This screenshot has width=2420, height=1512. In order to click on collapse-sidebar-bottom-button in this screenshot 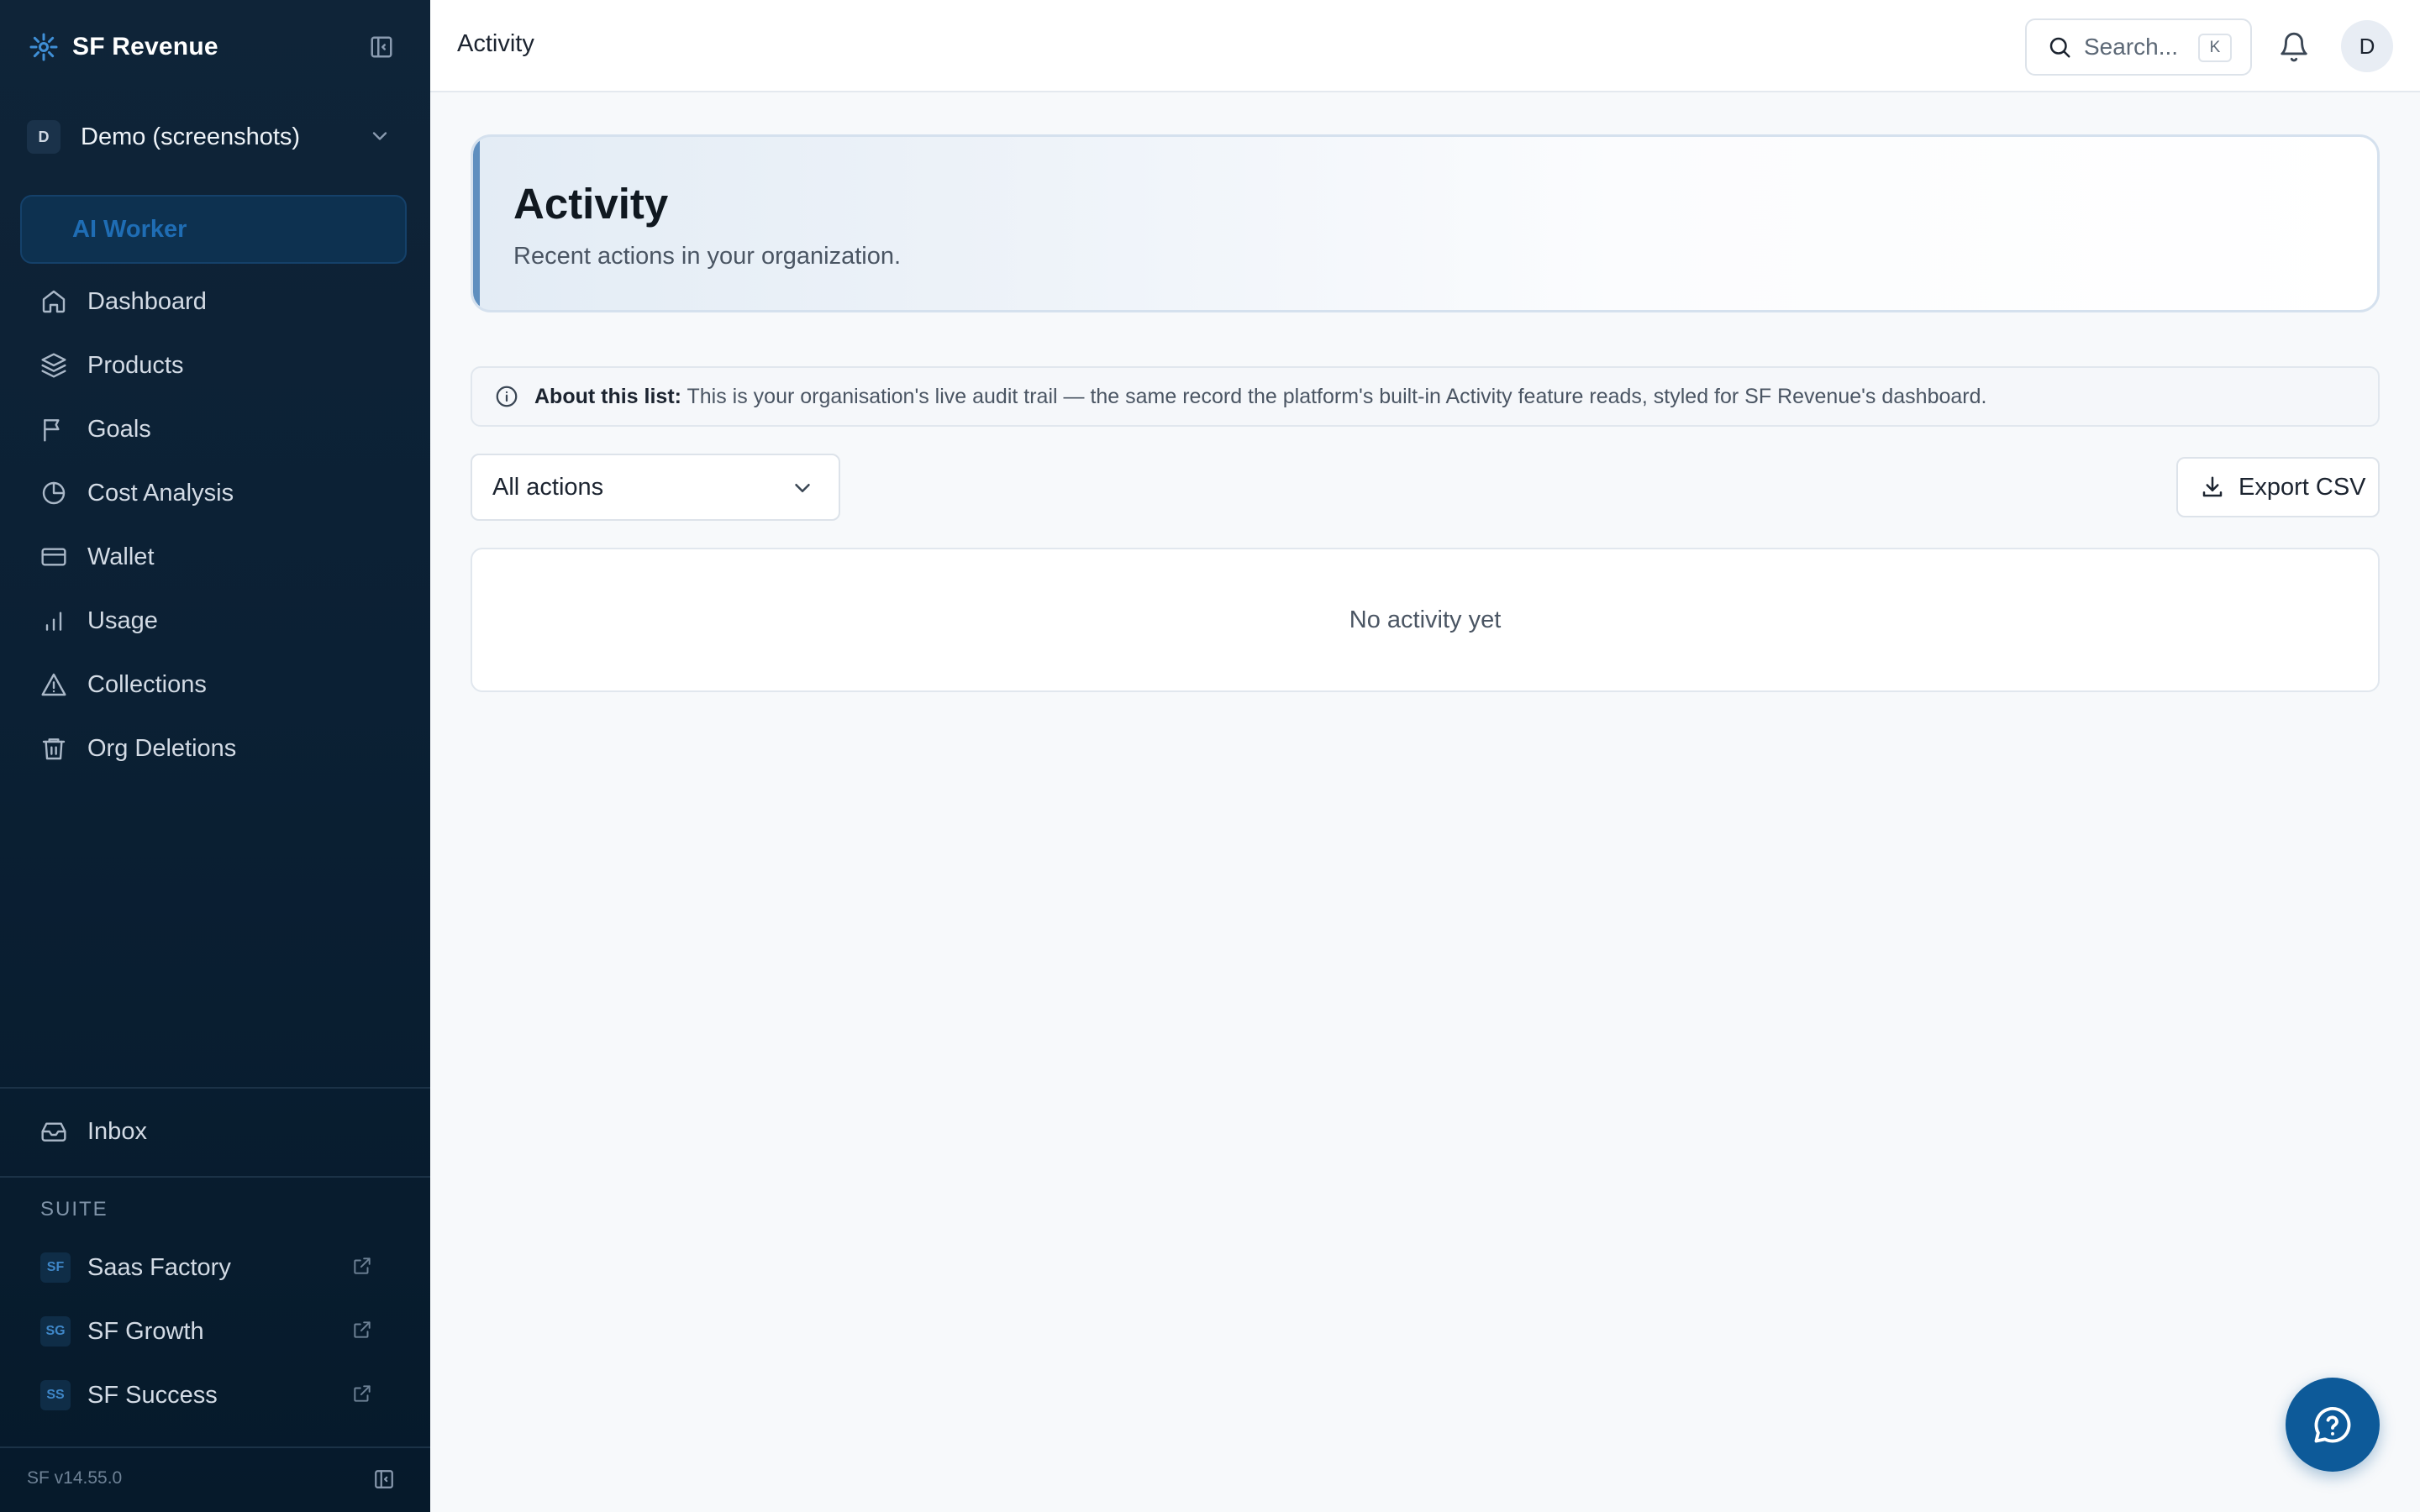, I will do `click(384, 1479)`.